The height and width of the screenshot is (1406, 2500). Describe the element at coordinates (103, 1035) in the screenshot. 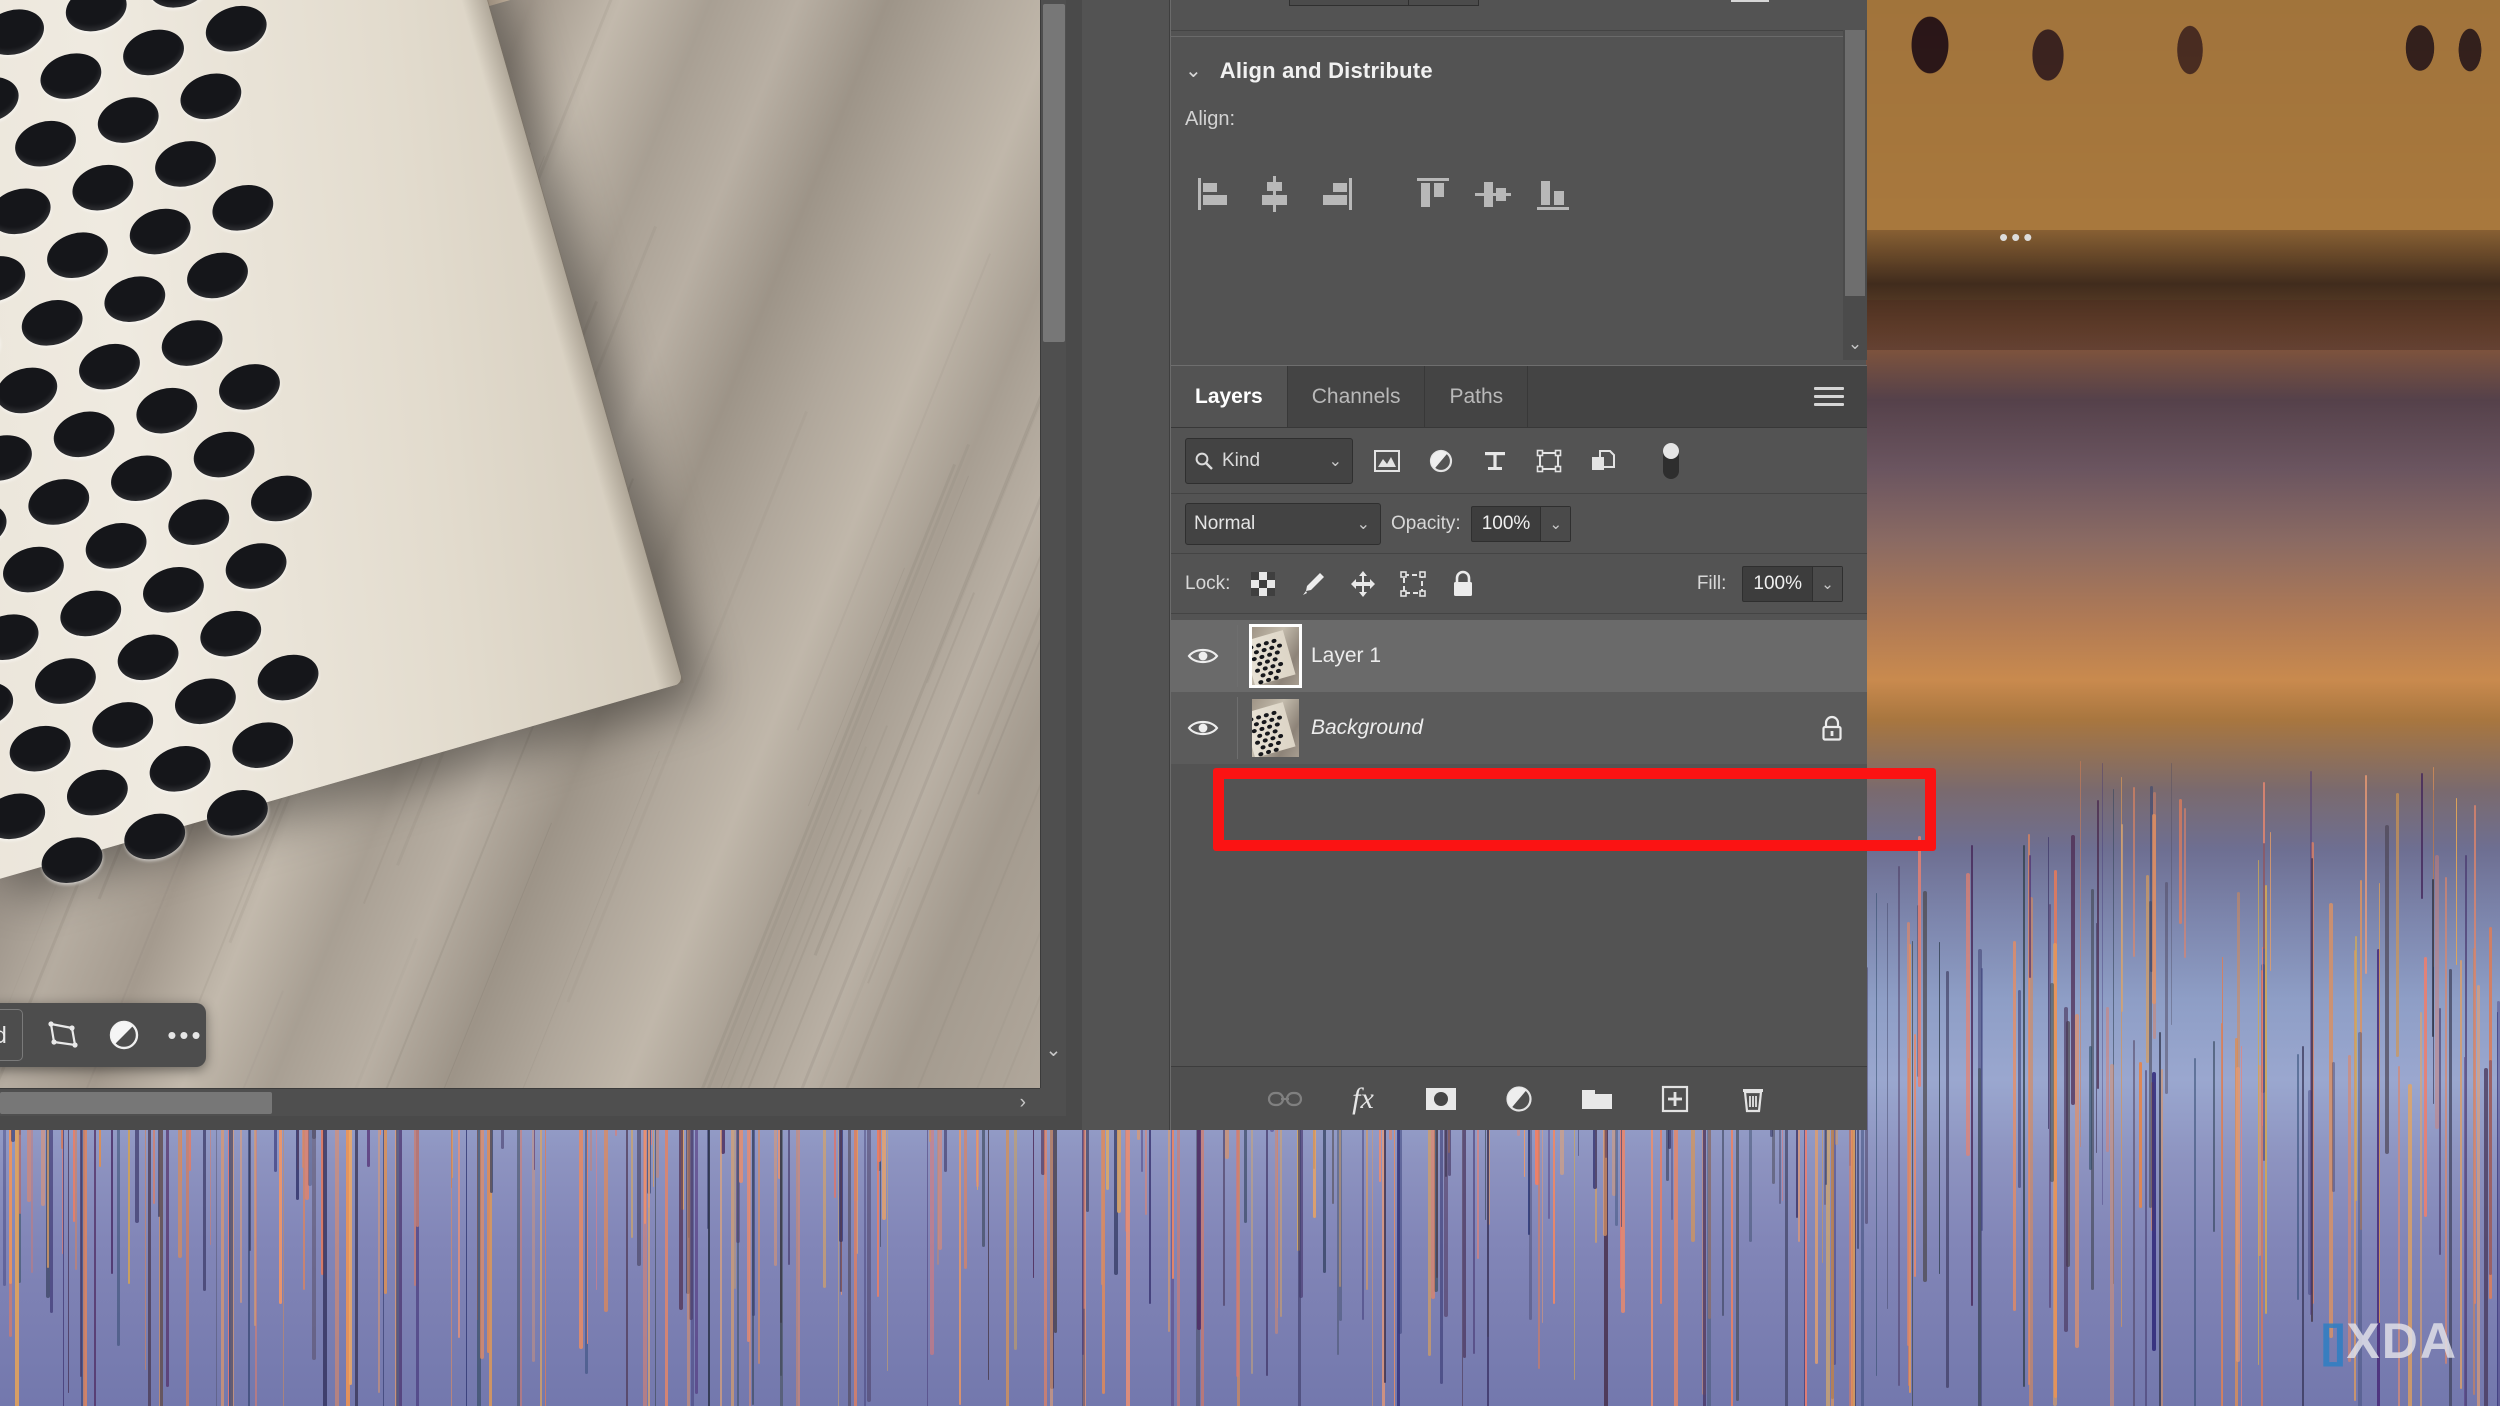

I see `contextual-task-bar: d •••` at that location.